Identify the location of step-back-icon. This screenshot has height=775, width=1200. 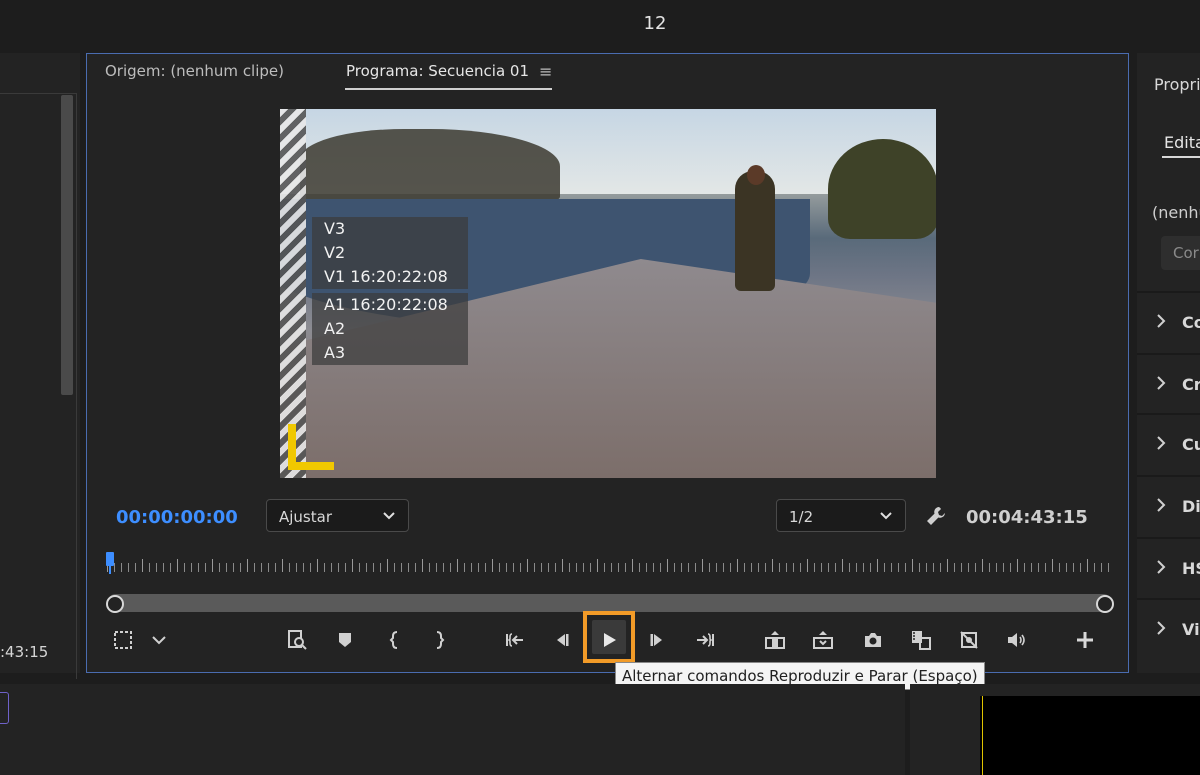
(562, 640).